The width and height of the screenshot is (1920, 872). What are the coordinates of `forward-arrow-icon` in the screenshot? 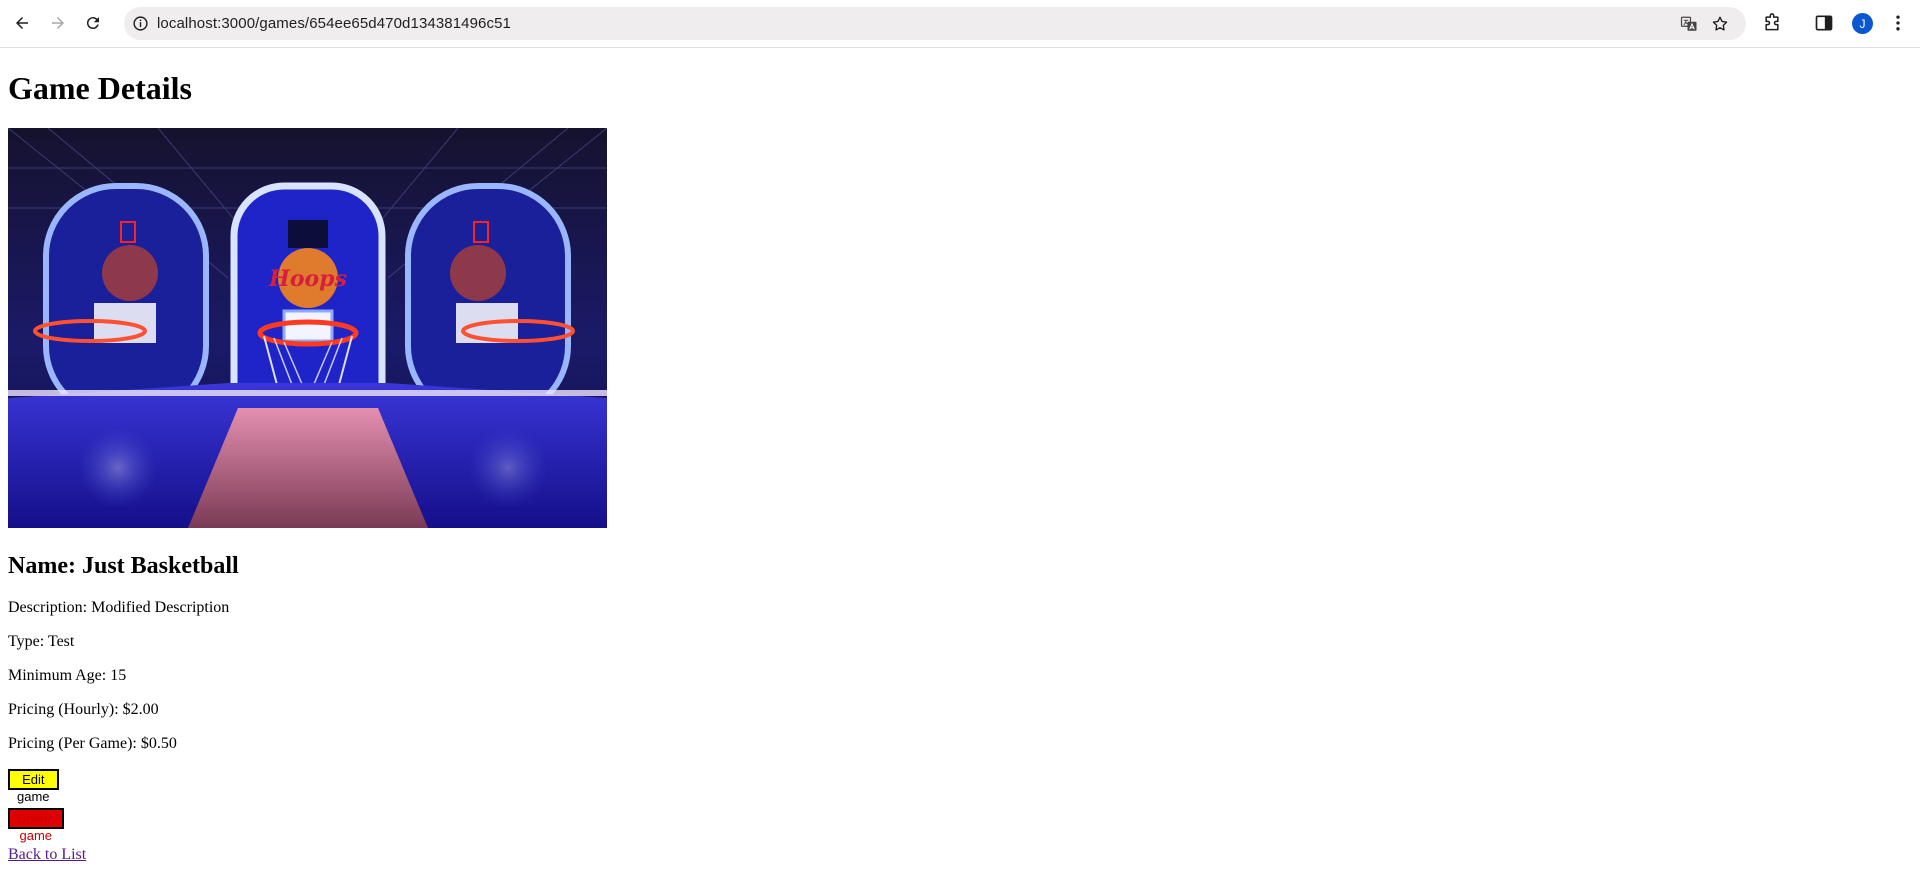 It's located at (58, 23).